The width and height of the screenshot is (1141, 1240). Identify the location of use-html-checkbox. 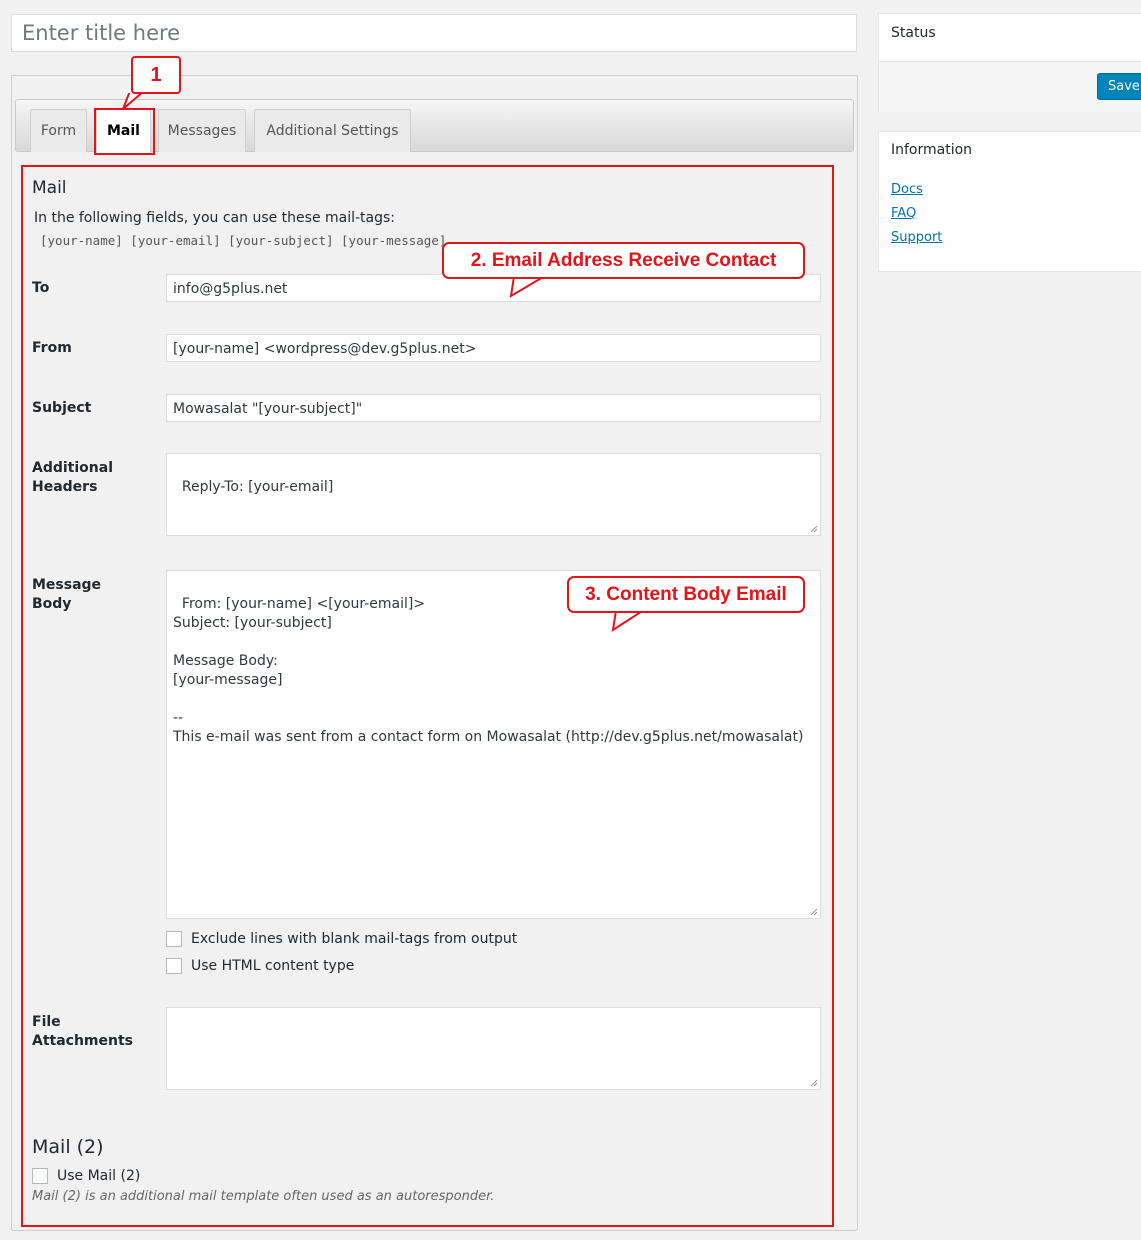
(174, 966).